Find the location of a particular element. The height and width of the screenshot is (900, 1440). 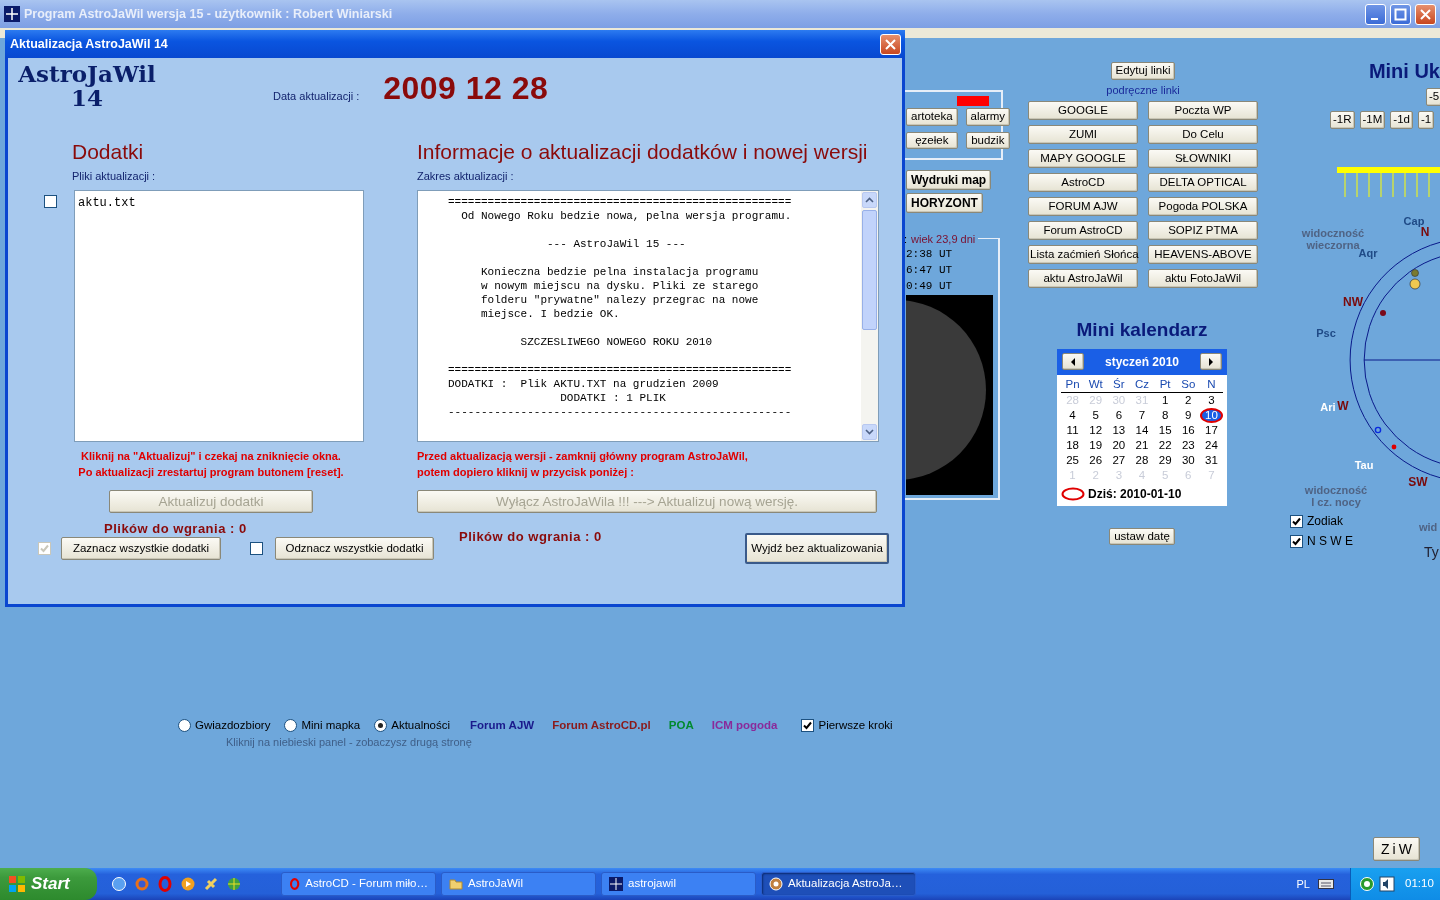

calendar-day: 4 is located at coordinates (1073, 415).